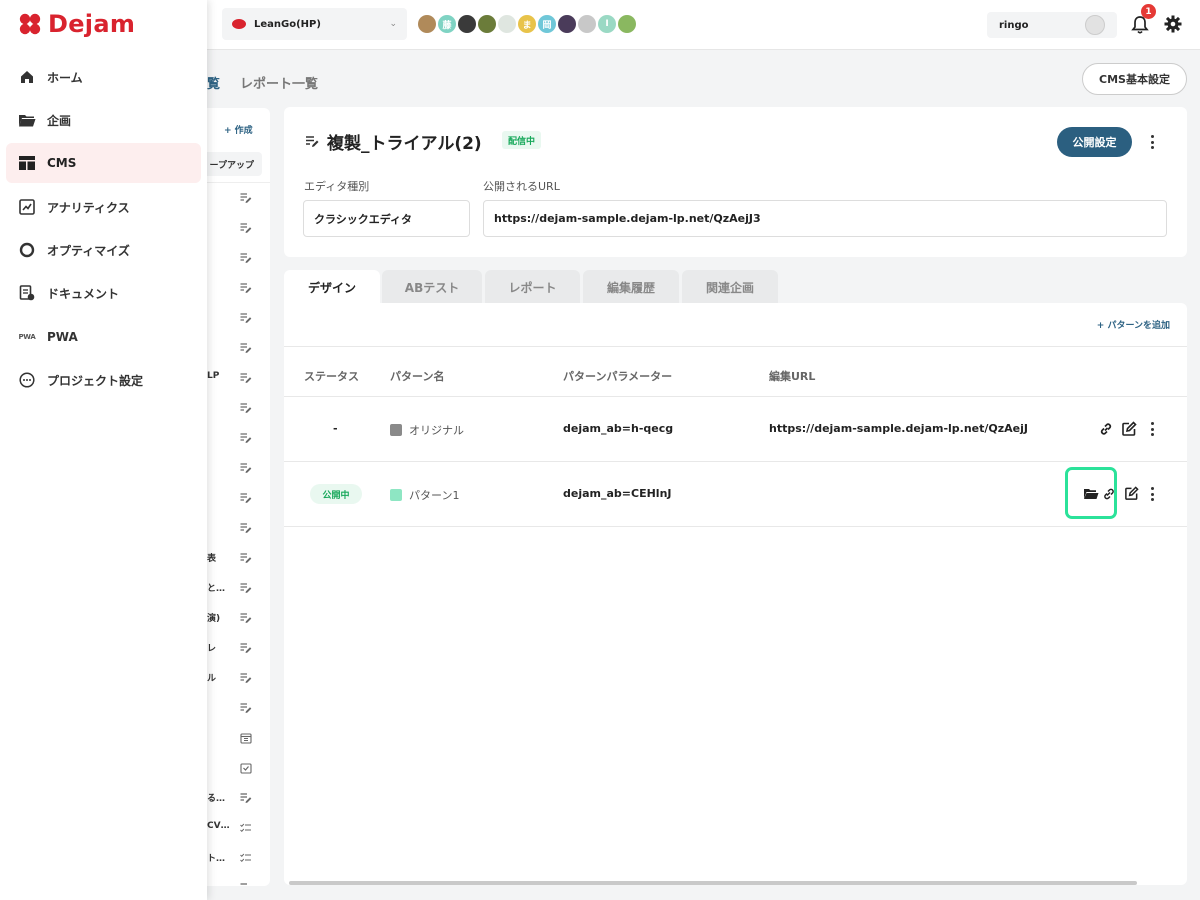 This screenshot has height=900, width=1200. Describe the element at coordinates (212, 559) in the screenshot. I see `list-item-label: 表` at that location.